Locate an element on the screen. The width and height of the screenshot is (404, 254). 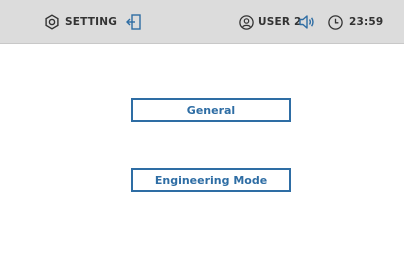
setting-section: SETTING is located at coordinates (93, 22).